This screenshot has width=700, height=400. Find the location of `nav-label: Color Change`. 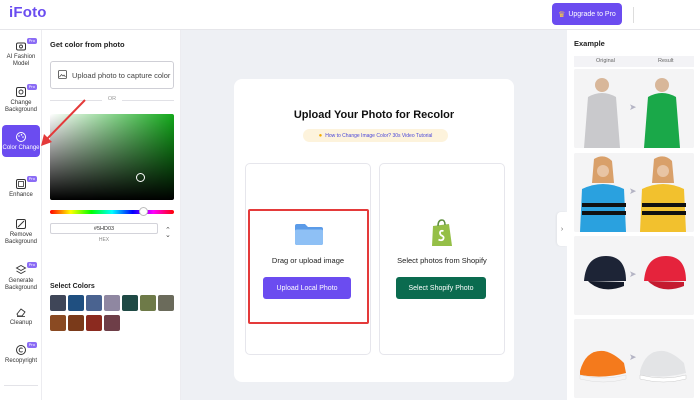

nav-label: Color Change is located at coordinates (21, 148).